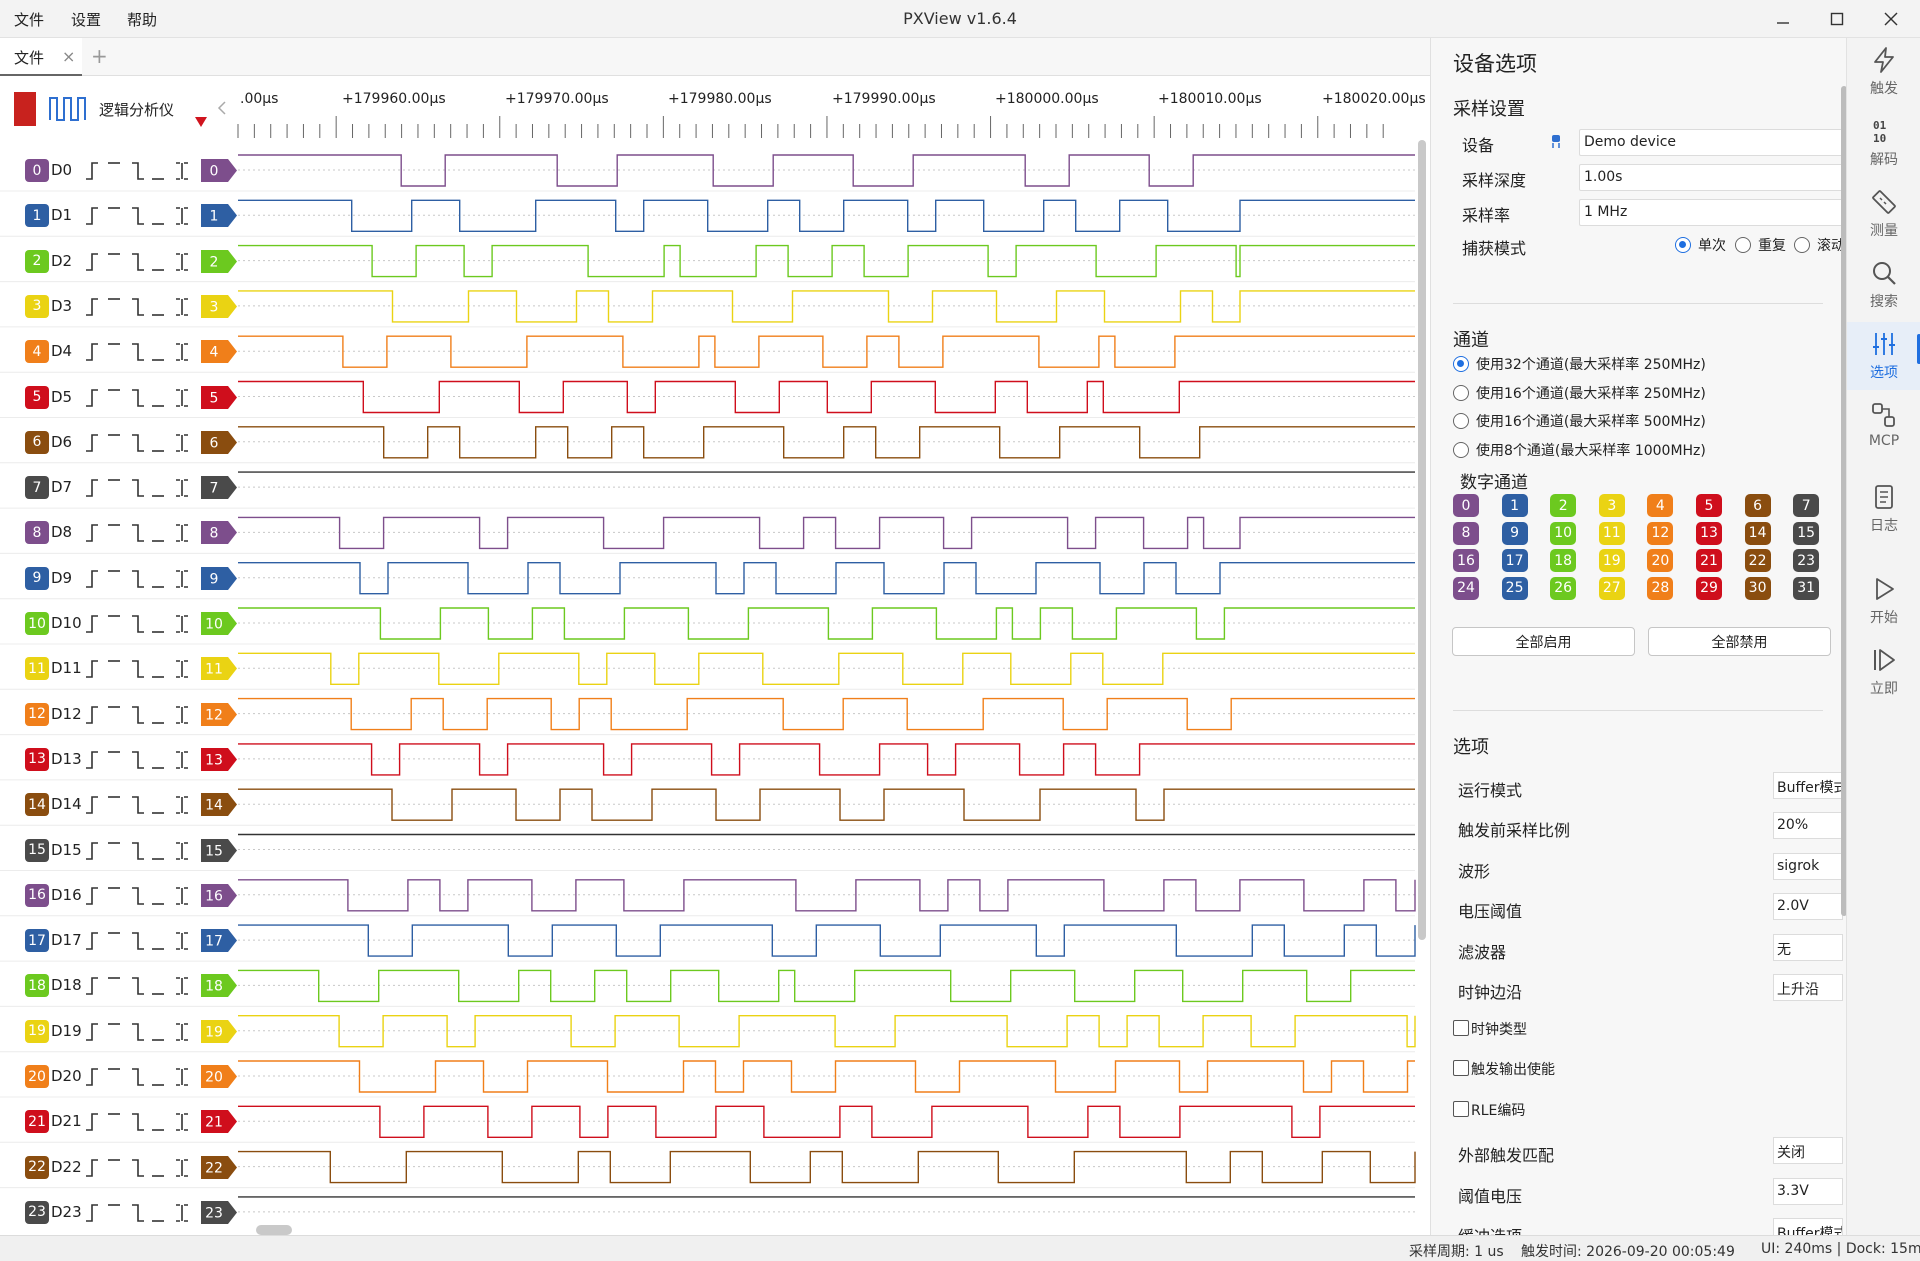  I want to click on channel-name: D3, so click(61, 306).